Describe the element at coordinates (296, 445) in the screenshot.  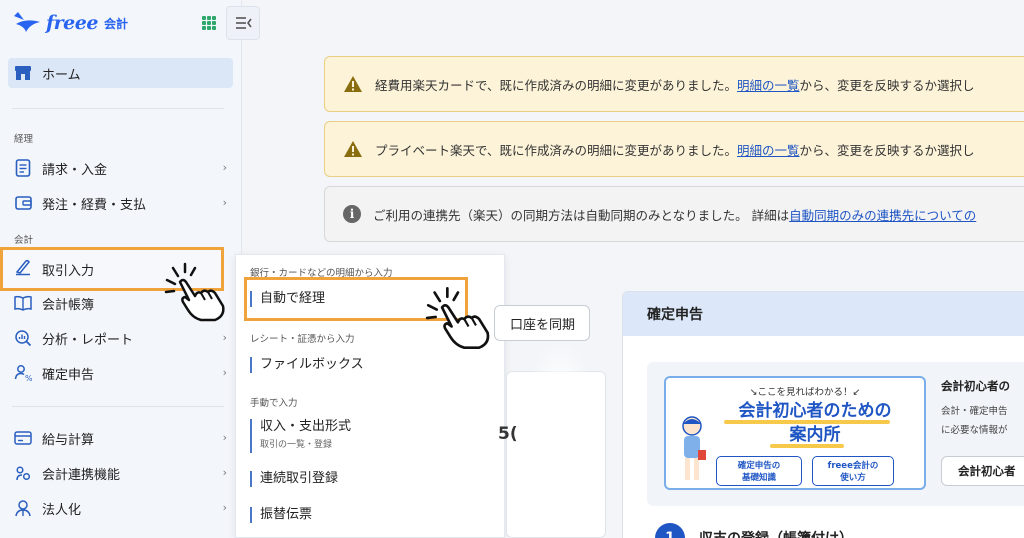
I see `flyout-item-income-sub: 取引の一覧・登録` at that location.